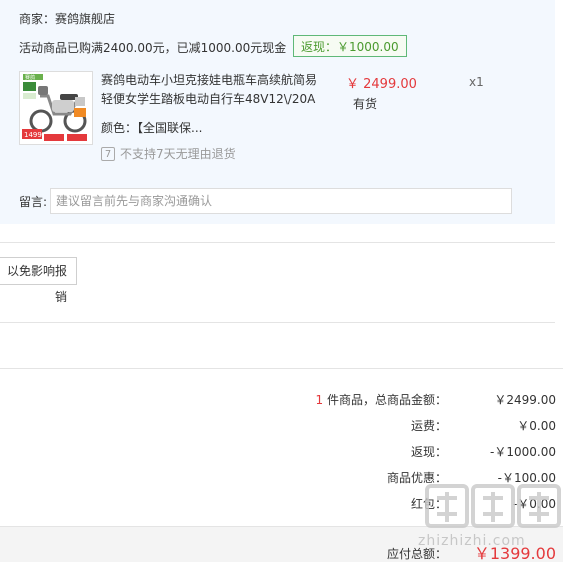 Image resolution: width=563 pixels, height=564 pixels. I want to click on total-bar: 应付总额： ￥1399.00, so click(281, 544).